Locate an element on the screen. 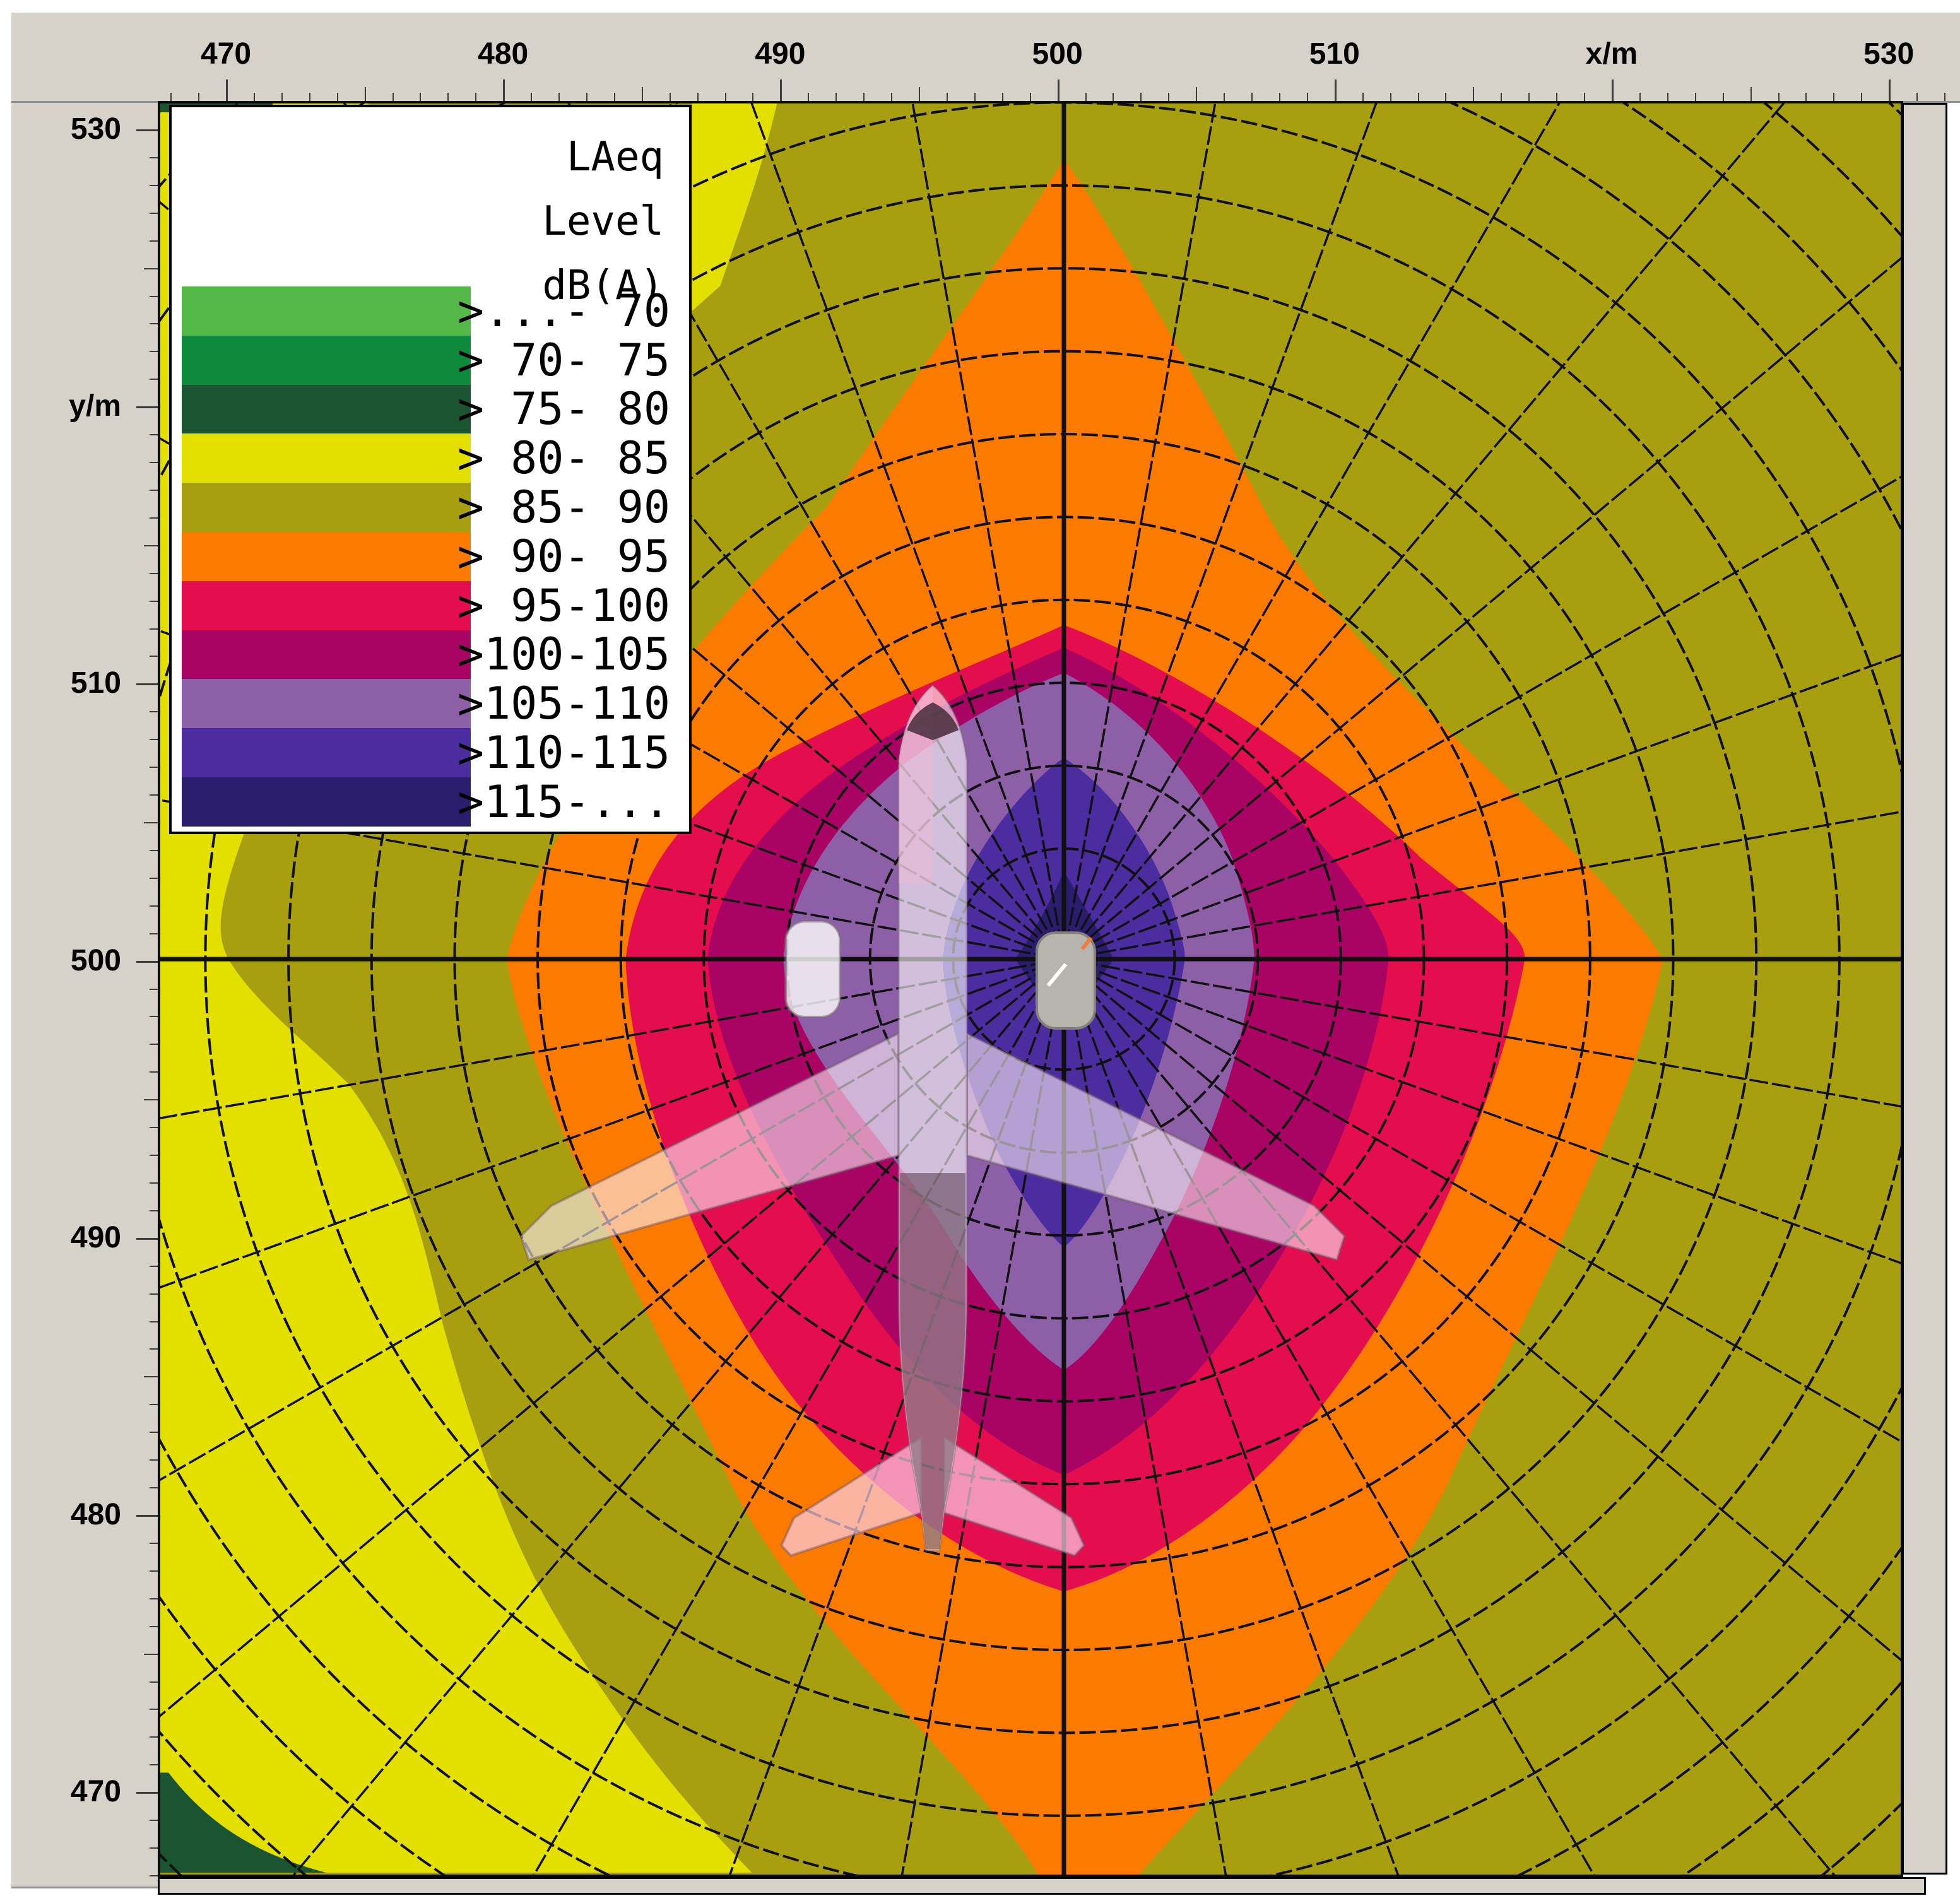 This screenshot has height=1896, width=1960. legend-row: > 75- 80 is located at coordinates (431, 409).